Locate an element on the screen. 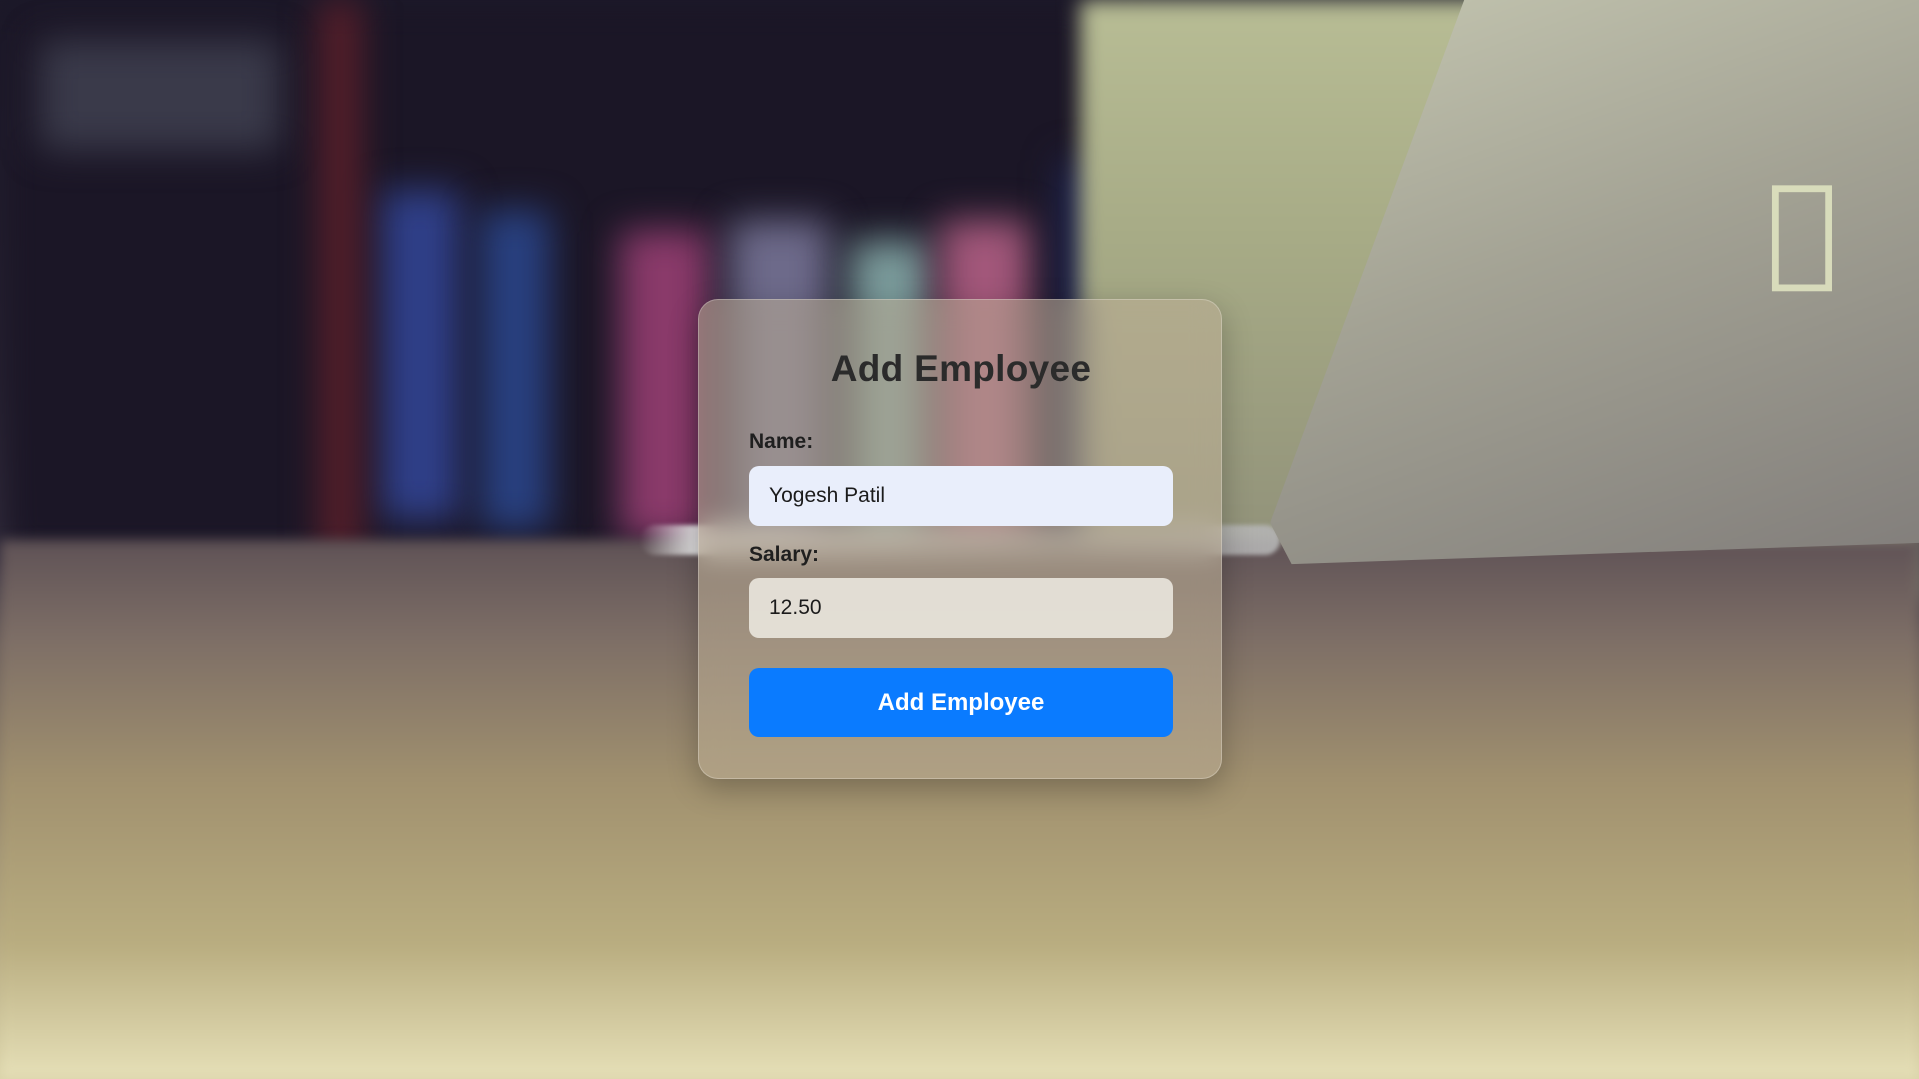  salary-input is located at coordinates (961, 608).